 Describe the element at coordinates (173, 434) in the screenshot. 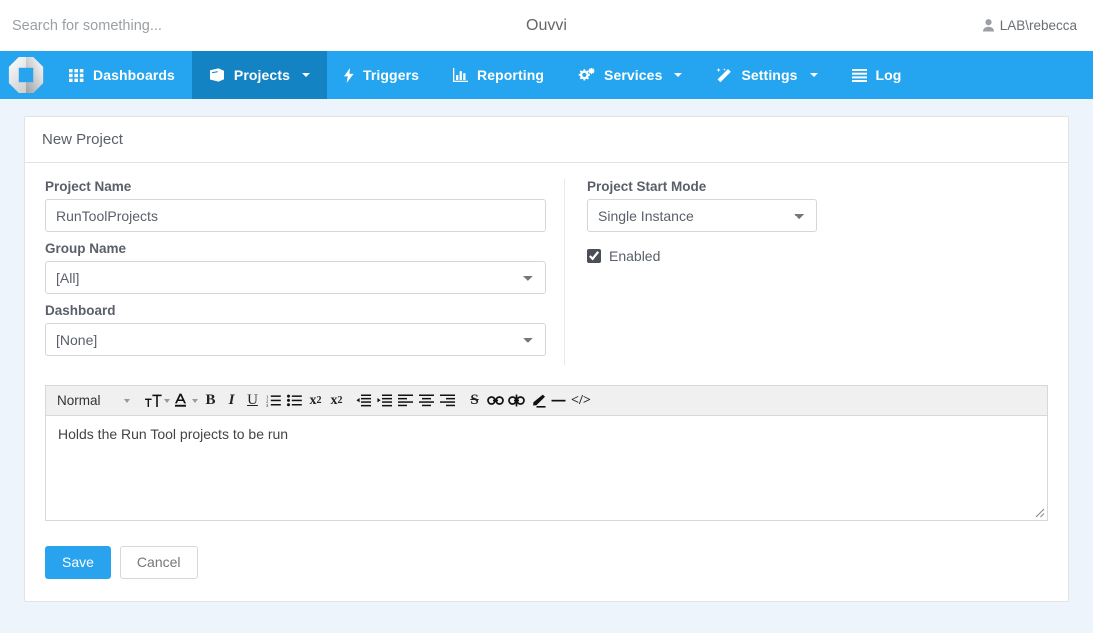

I see `description-text: Holds the Run Tool projects to be run` at that location.